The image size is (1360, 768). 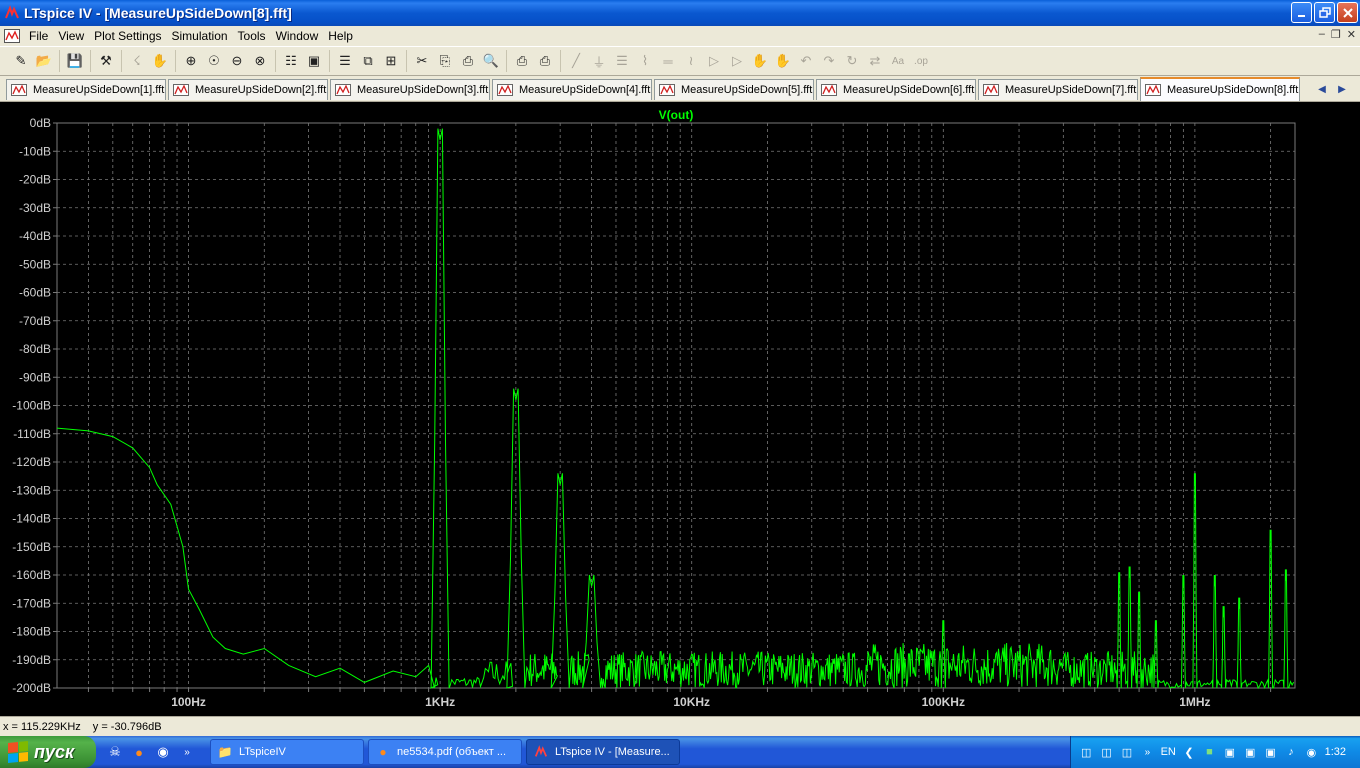 I want to click on menu-view: View, so click(x=71, y=36).